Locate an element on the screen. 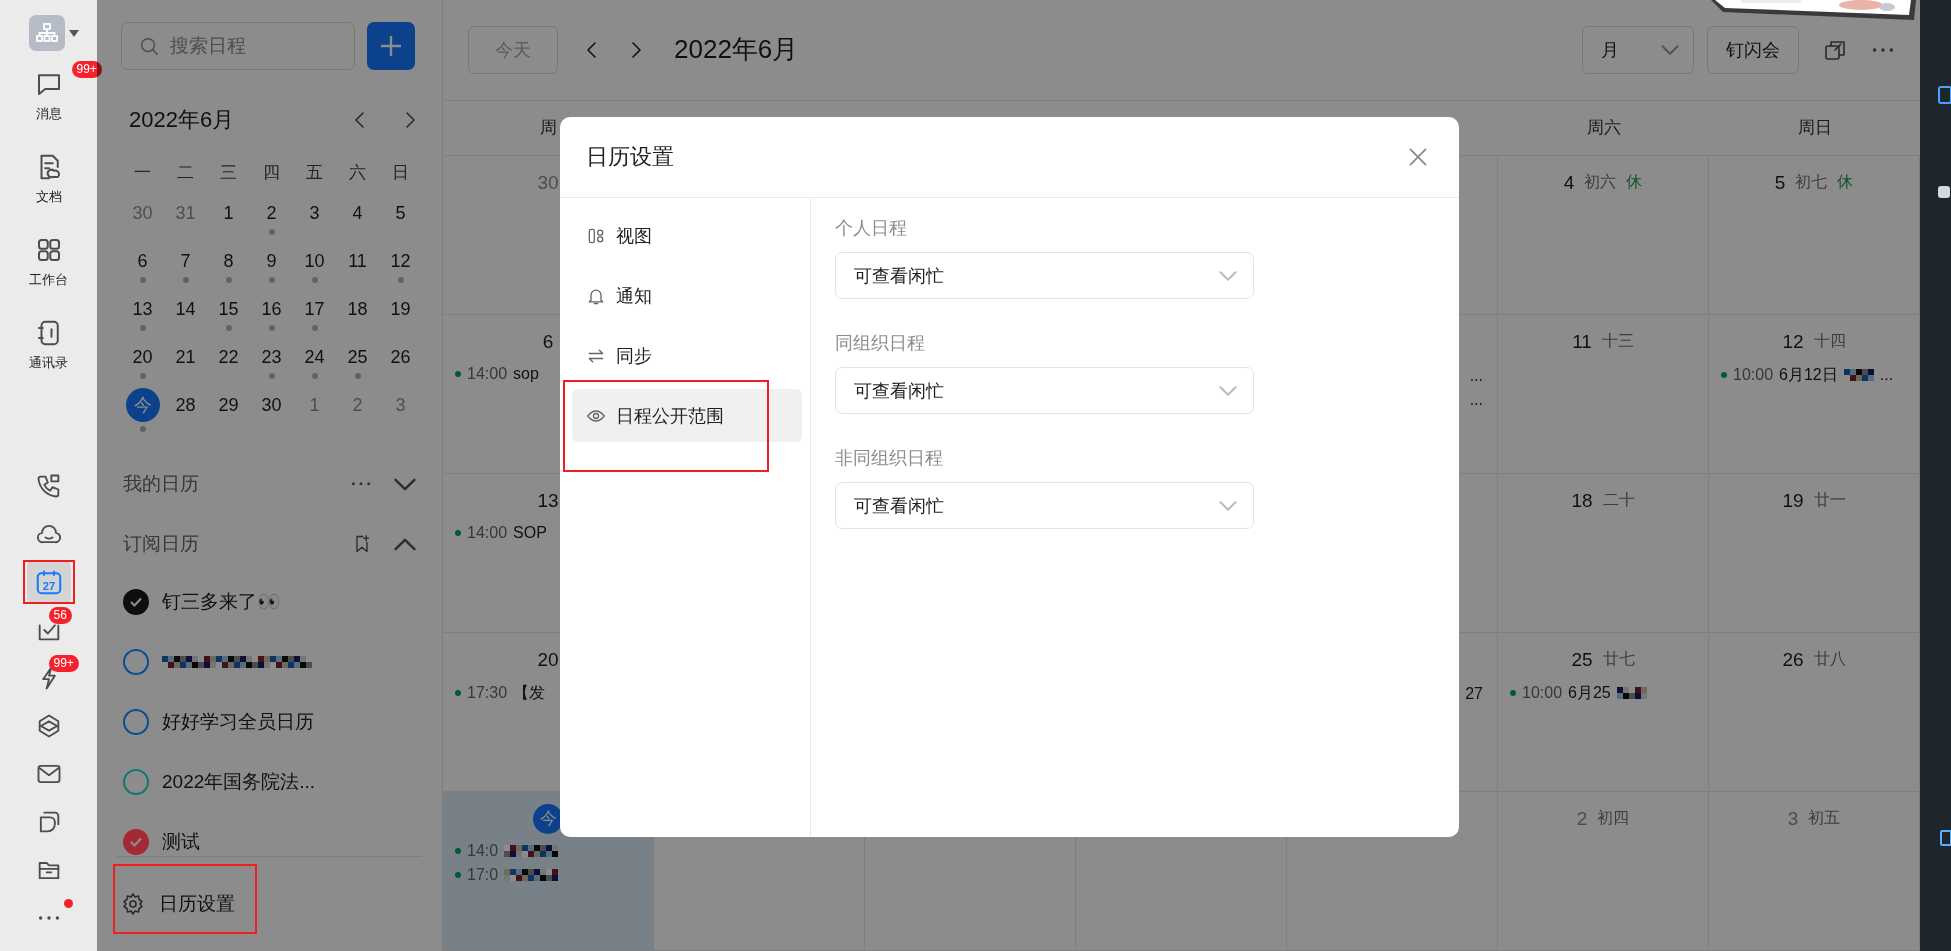  day-cell: 2 初四 is located at coordinates (1603, 871).